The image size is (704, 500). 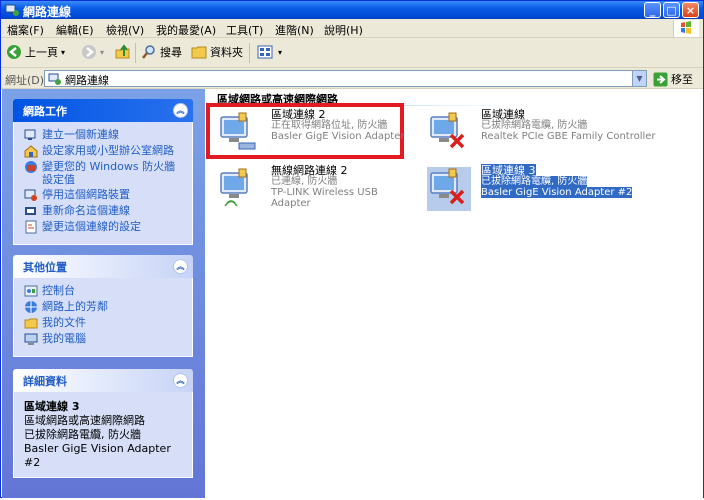 What do you see at coordinates (105, 339) in the screenshot?
I see `place-my-computer: 我的電腦` at bounding box center [105, 339].